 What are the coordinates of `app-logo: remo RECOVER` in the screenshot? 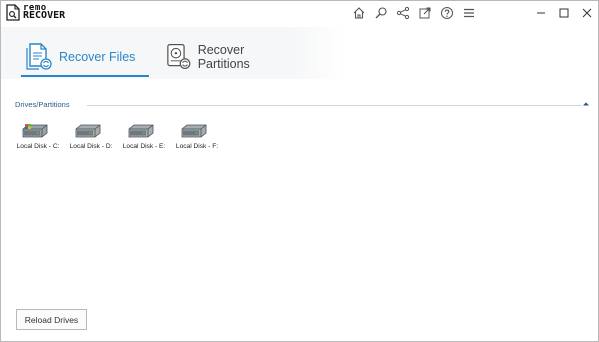 It's located at (46, 13).